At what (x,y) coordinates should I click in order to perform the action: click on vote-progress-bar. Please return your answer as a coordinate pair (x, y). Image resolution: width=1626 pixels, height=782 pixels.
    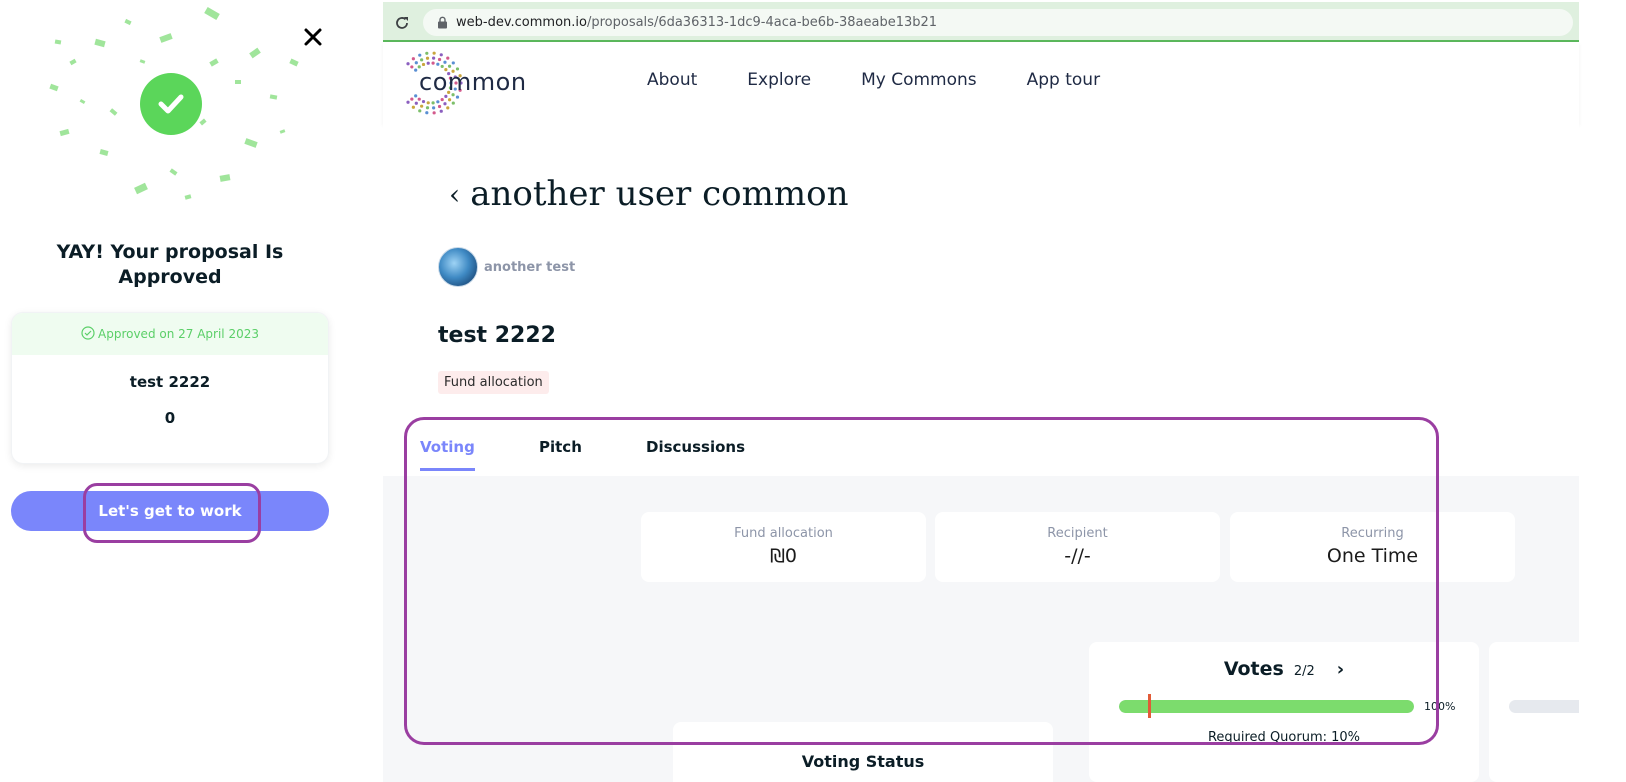
    Looking at the image, I should click on (1266, 706).